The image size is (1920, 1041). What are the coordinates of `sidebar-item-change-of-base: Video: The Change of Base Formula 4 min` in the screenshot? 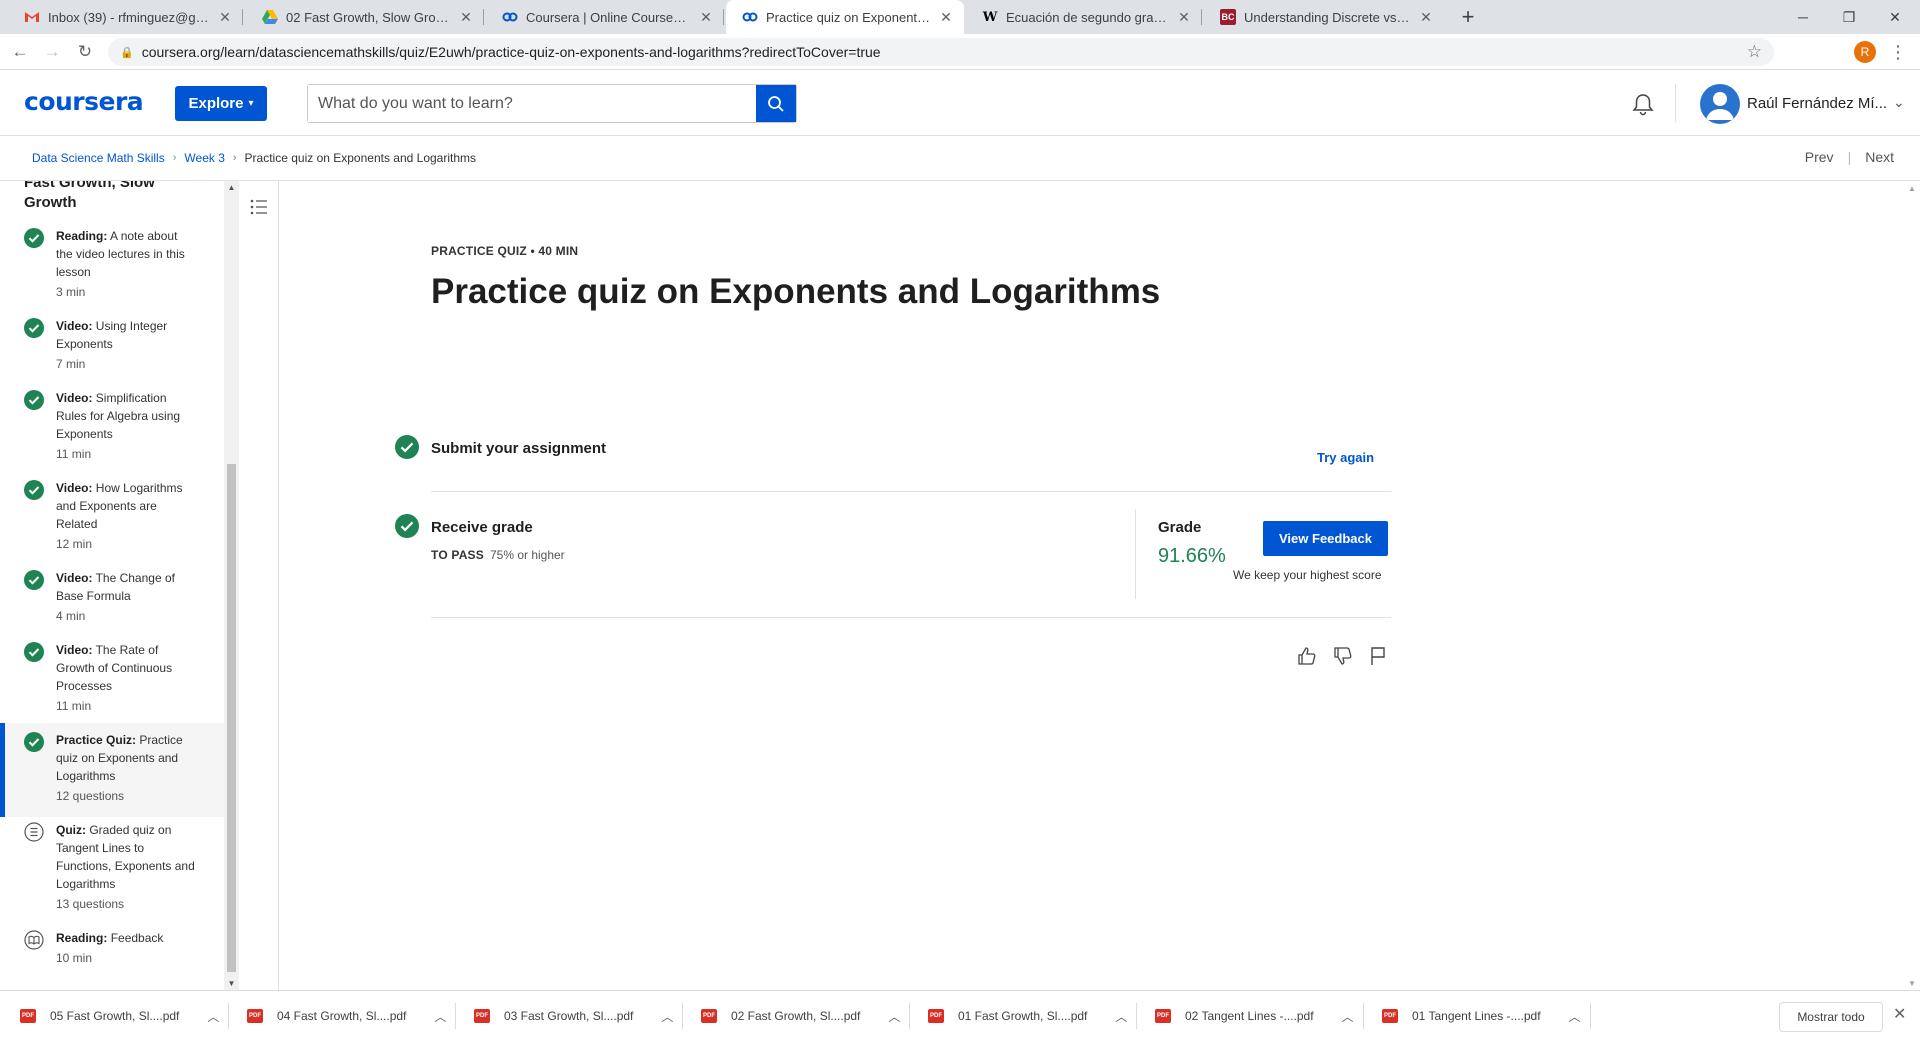 It's located at (112, 597).